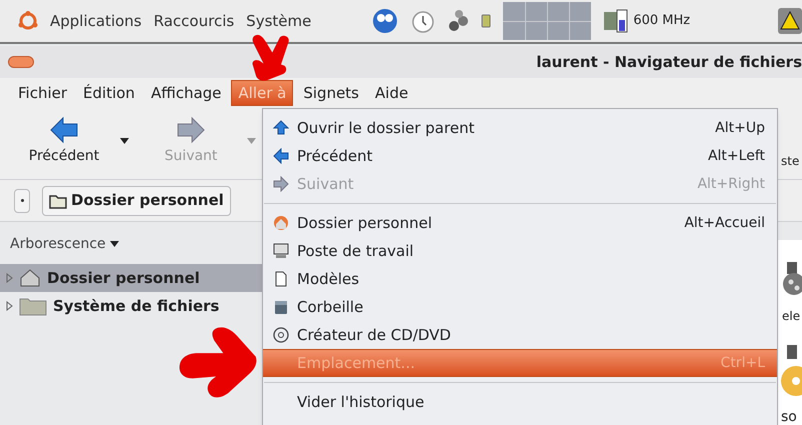 This screenshot has width=802, height=425. What do you see at coordinates (43, 93) in the screenshot?
I see `menu-item: Fichier` at bounding box center [43, 93].